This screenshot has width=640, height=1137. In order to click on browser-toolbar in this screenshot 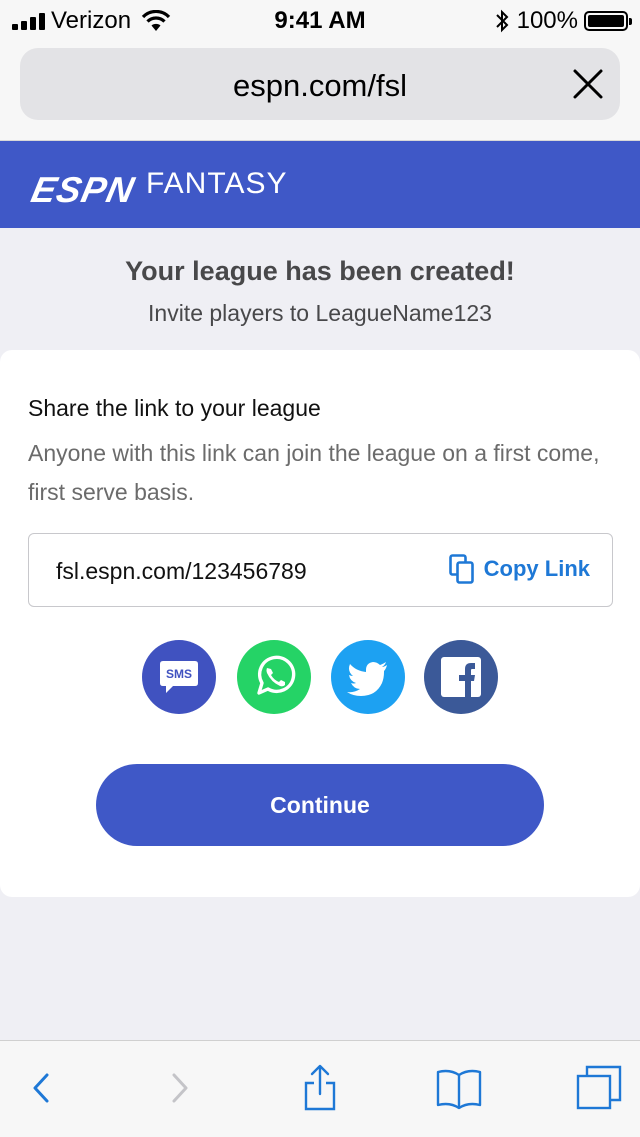, I will do `click(320, 1088)`.